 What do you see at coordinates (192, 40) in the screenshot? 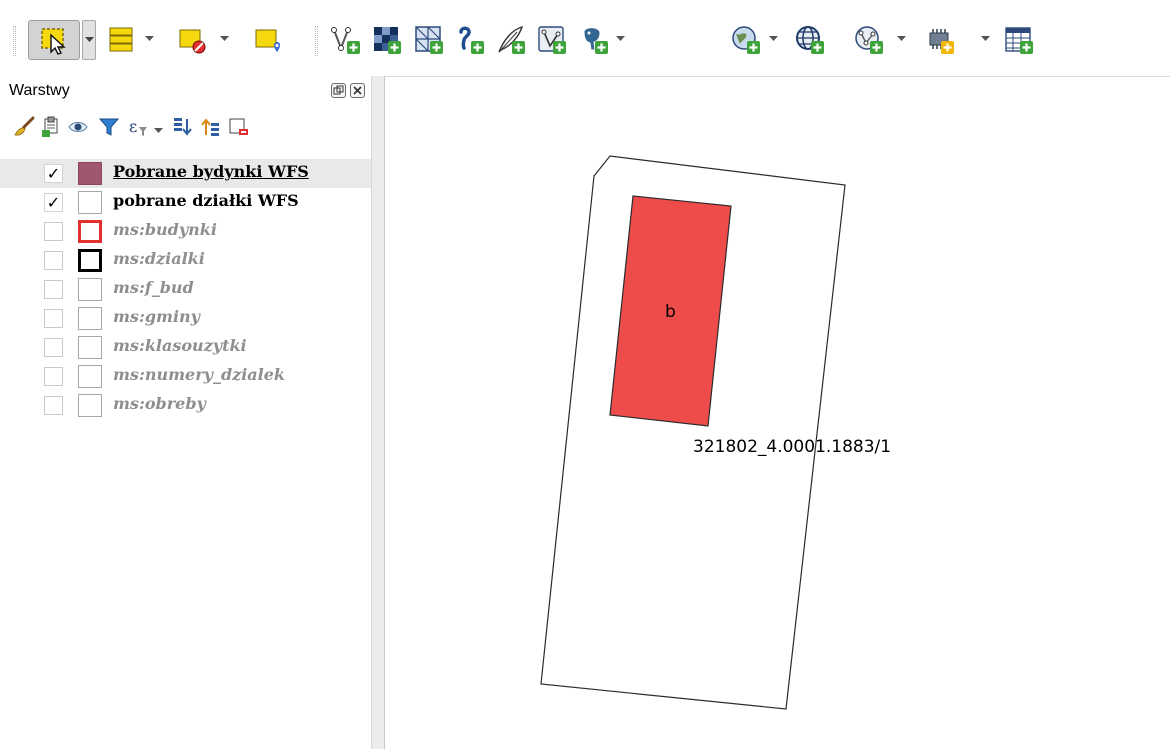
I see `deselect-features-button` at bounding box center [192, 40].